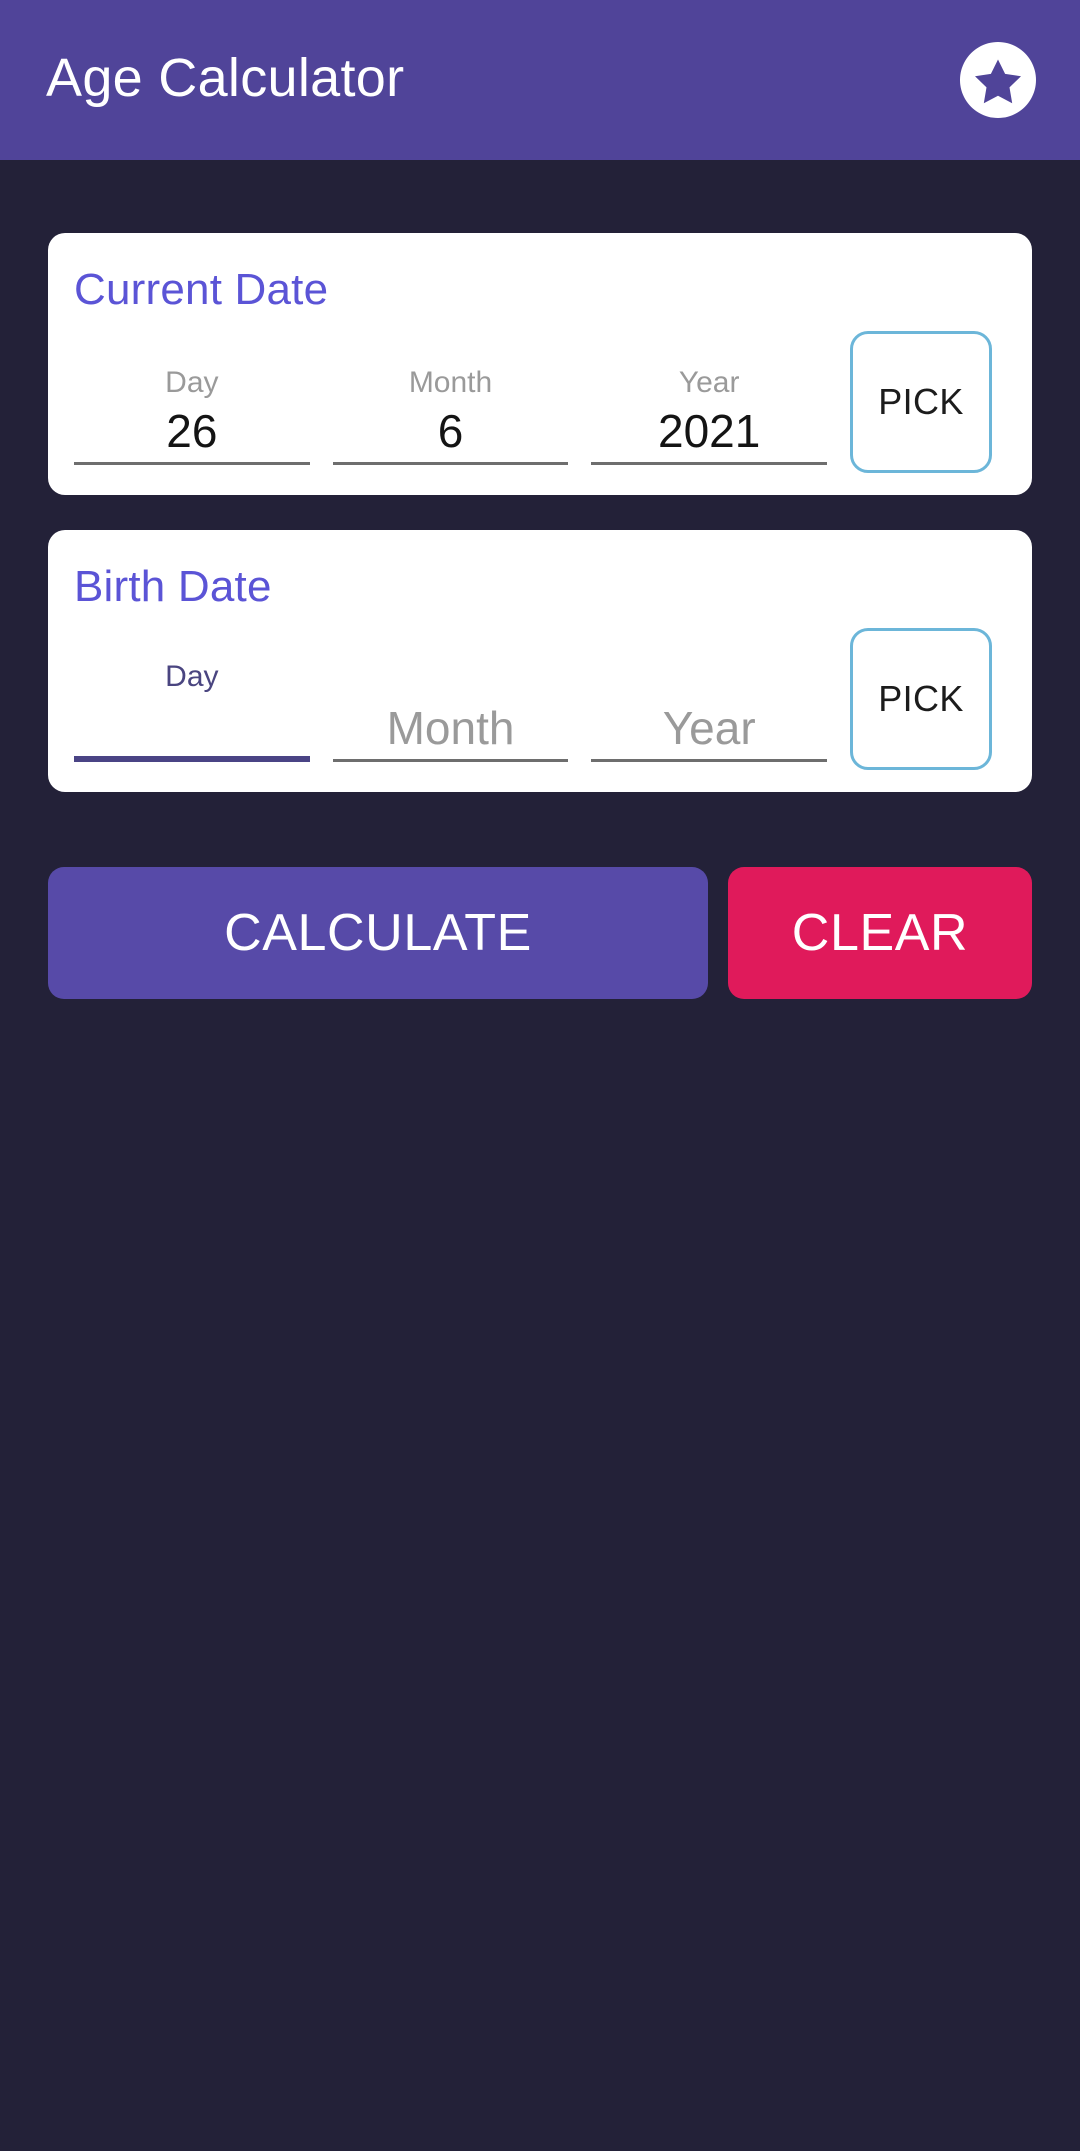  What do you see at coordinates (709, 730) in the screenshot?
I see `birth-date-year-placeholder: Year` at bounding box center [709, 730].